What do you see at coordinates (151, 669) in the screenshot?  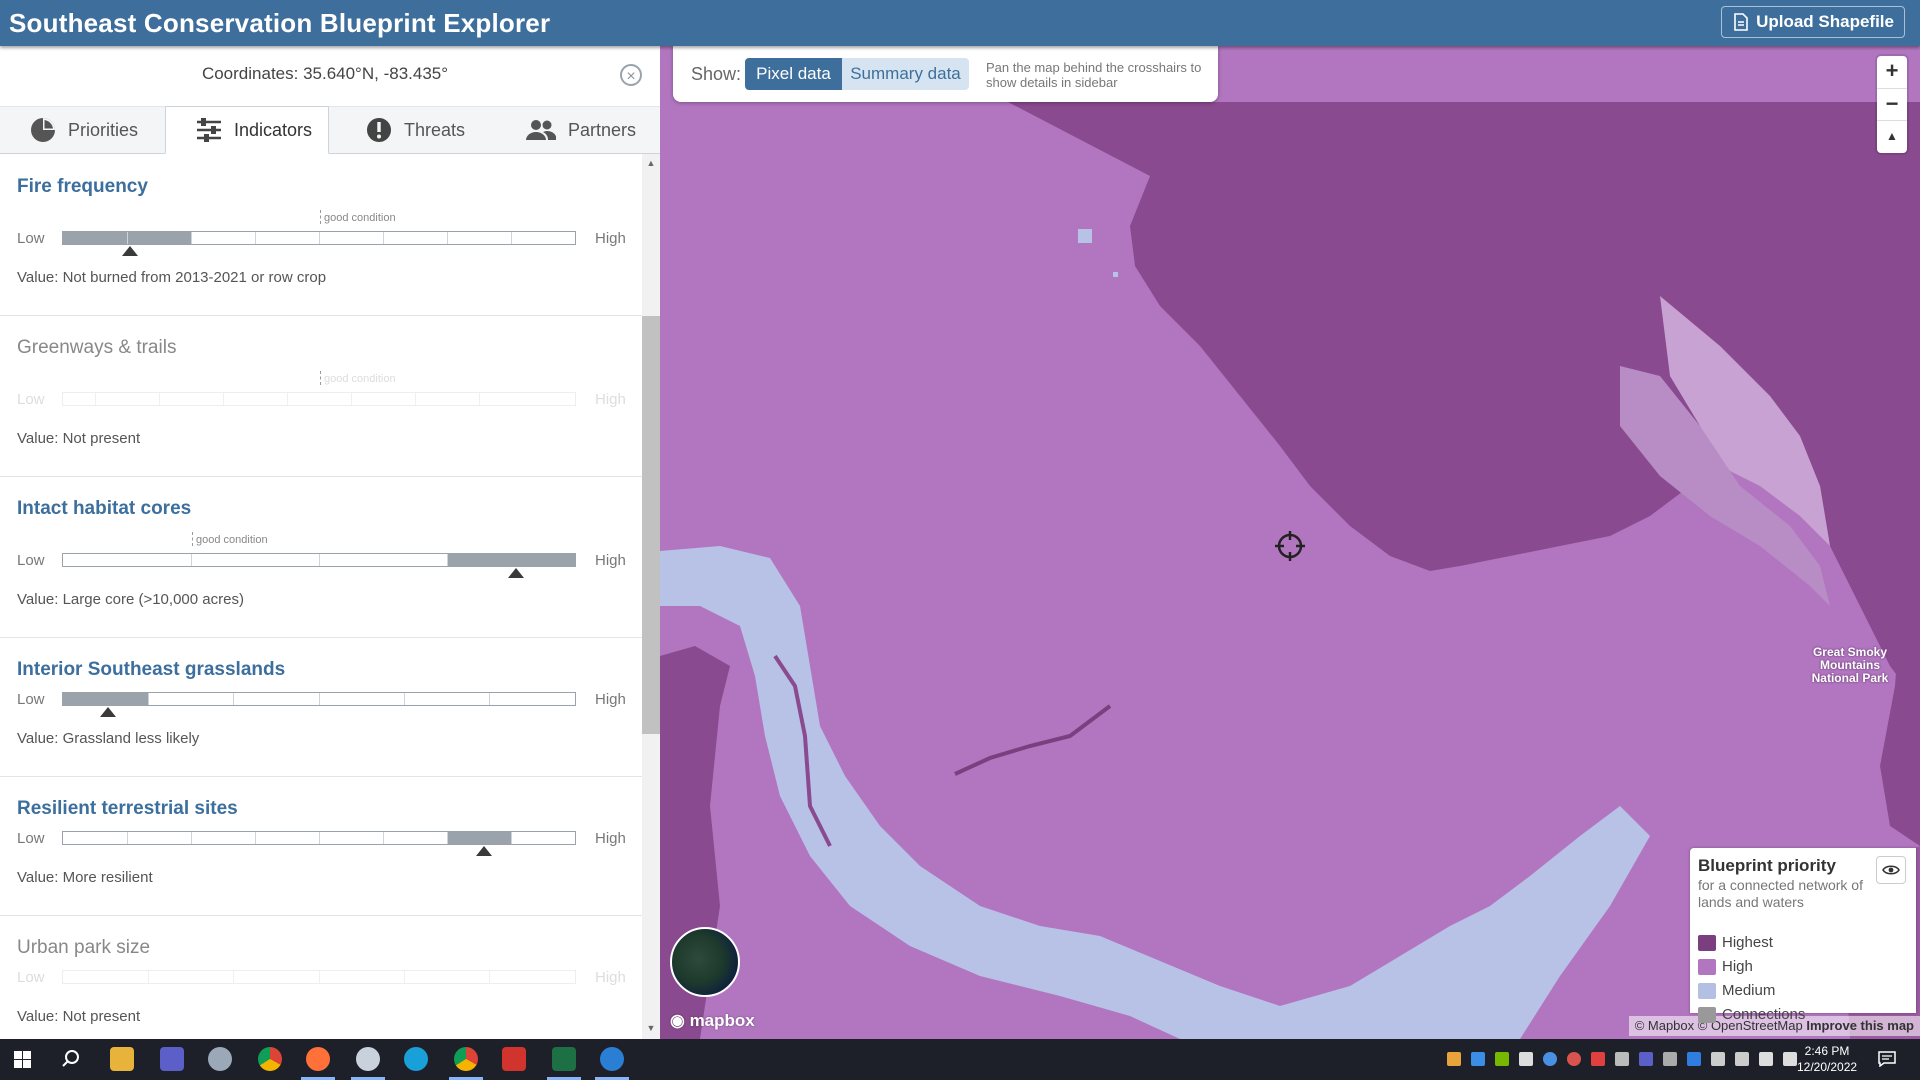 I see `indicator-title: Interior Southeast grasslands` at bounding box center [151, 669].